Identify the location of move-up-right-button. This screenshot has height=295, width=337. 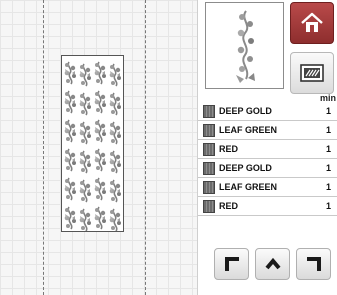
(313, 264).